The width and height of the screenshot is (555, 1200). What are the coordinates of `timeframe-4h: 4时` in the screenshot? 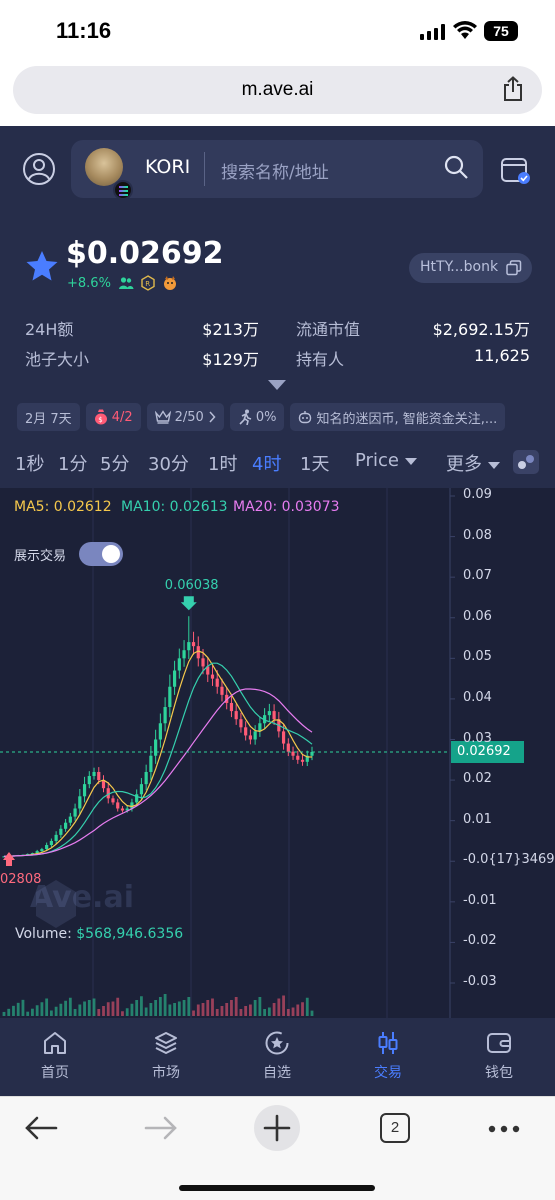 It's located at (266, 463).